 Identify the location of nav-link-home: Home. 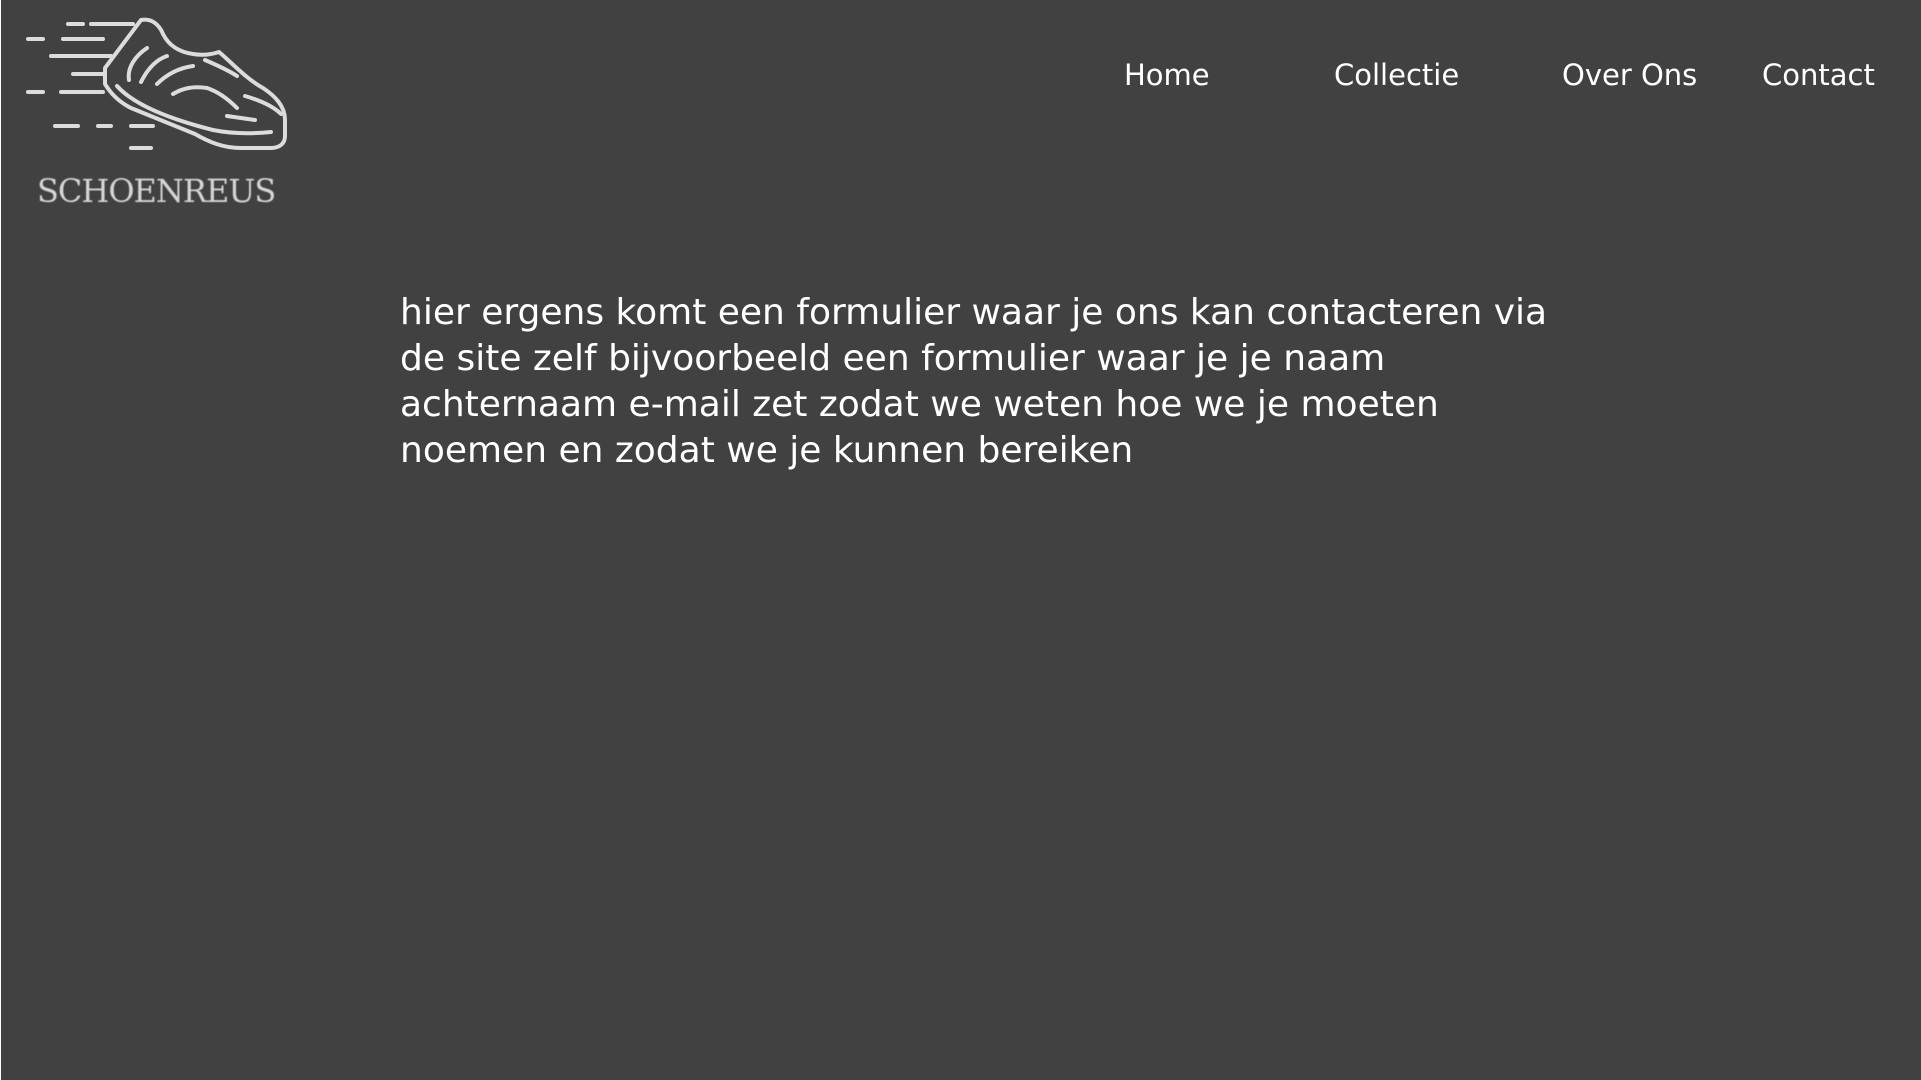
(1167, 75).